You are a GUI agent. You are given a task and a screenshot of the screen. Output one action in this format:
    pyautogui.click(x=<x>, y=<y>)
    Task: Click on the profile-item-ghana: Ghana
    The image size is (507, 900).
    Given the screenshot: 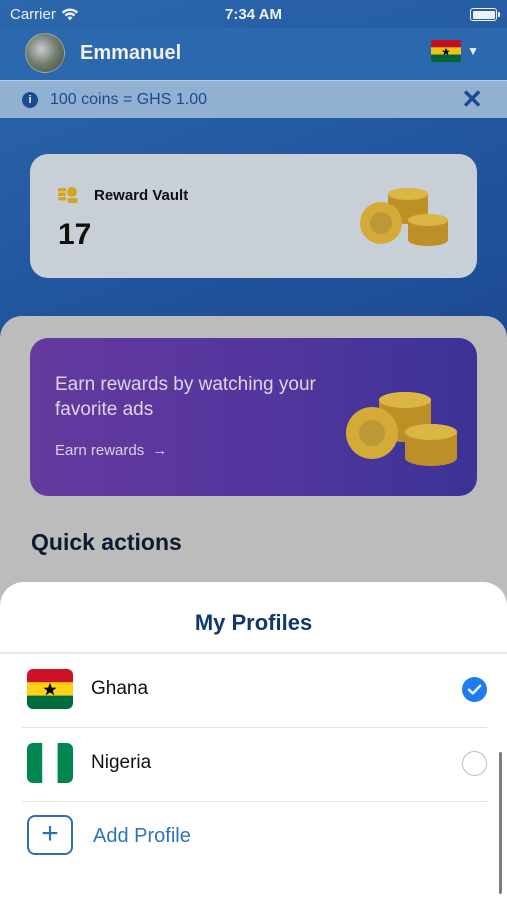 What is the action you would take?
    pyautogui.click(x=253, y=691)
    